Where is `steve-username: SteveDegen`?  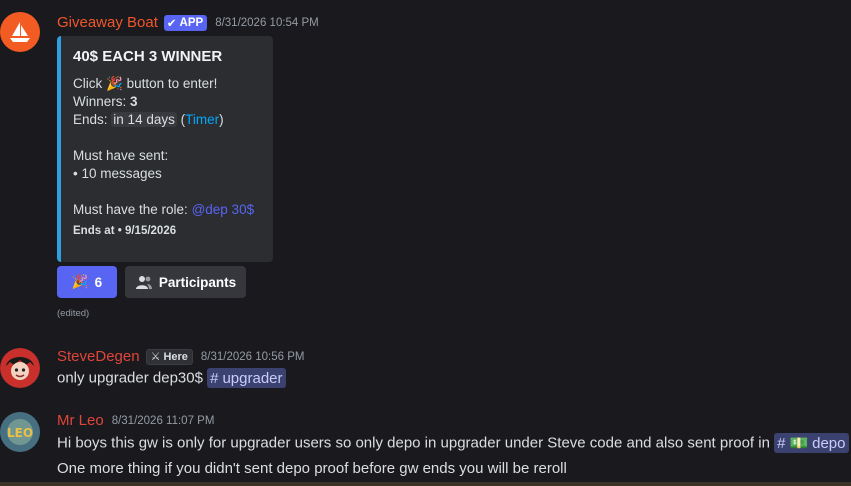 steve-username: SteveDegen is located at coordinates (98, 356).